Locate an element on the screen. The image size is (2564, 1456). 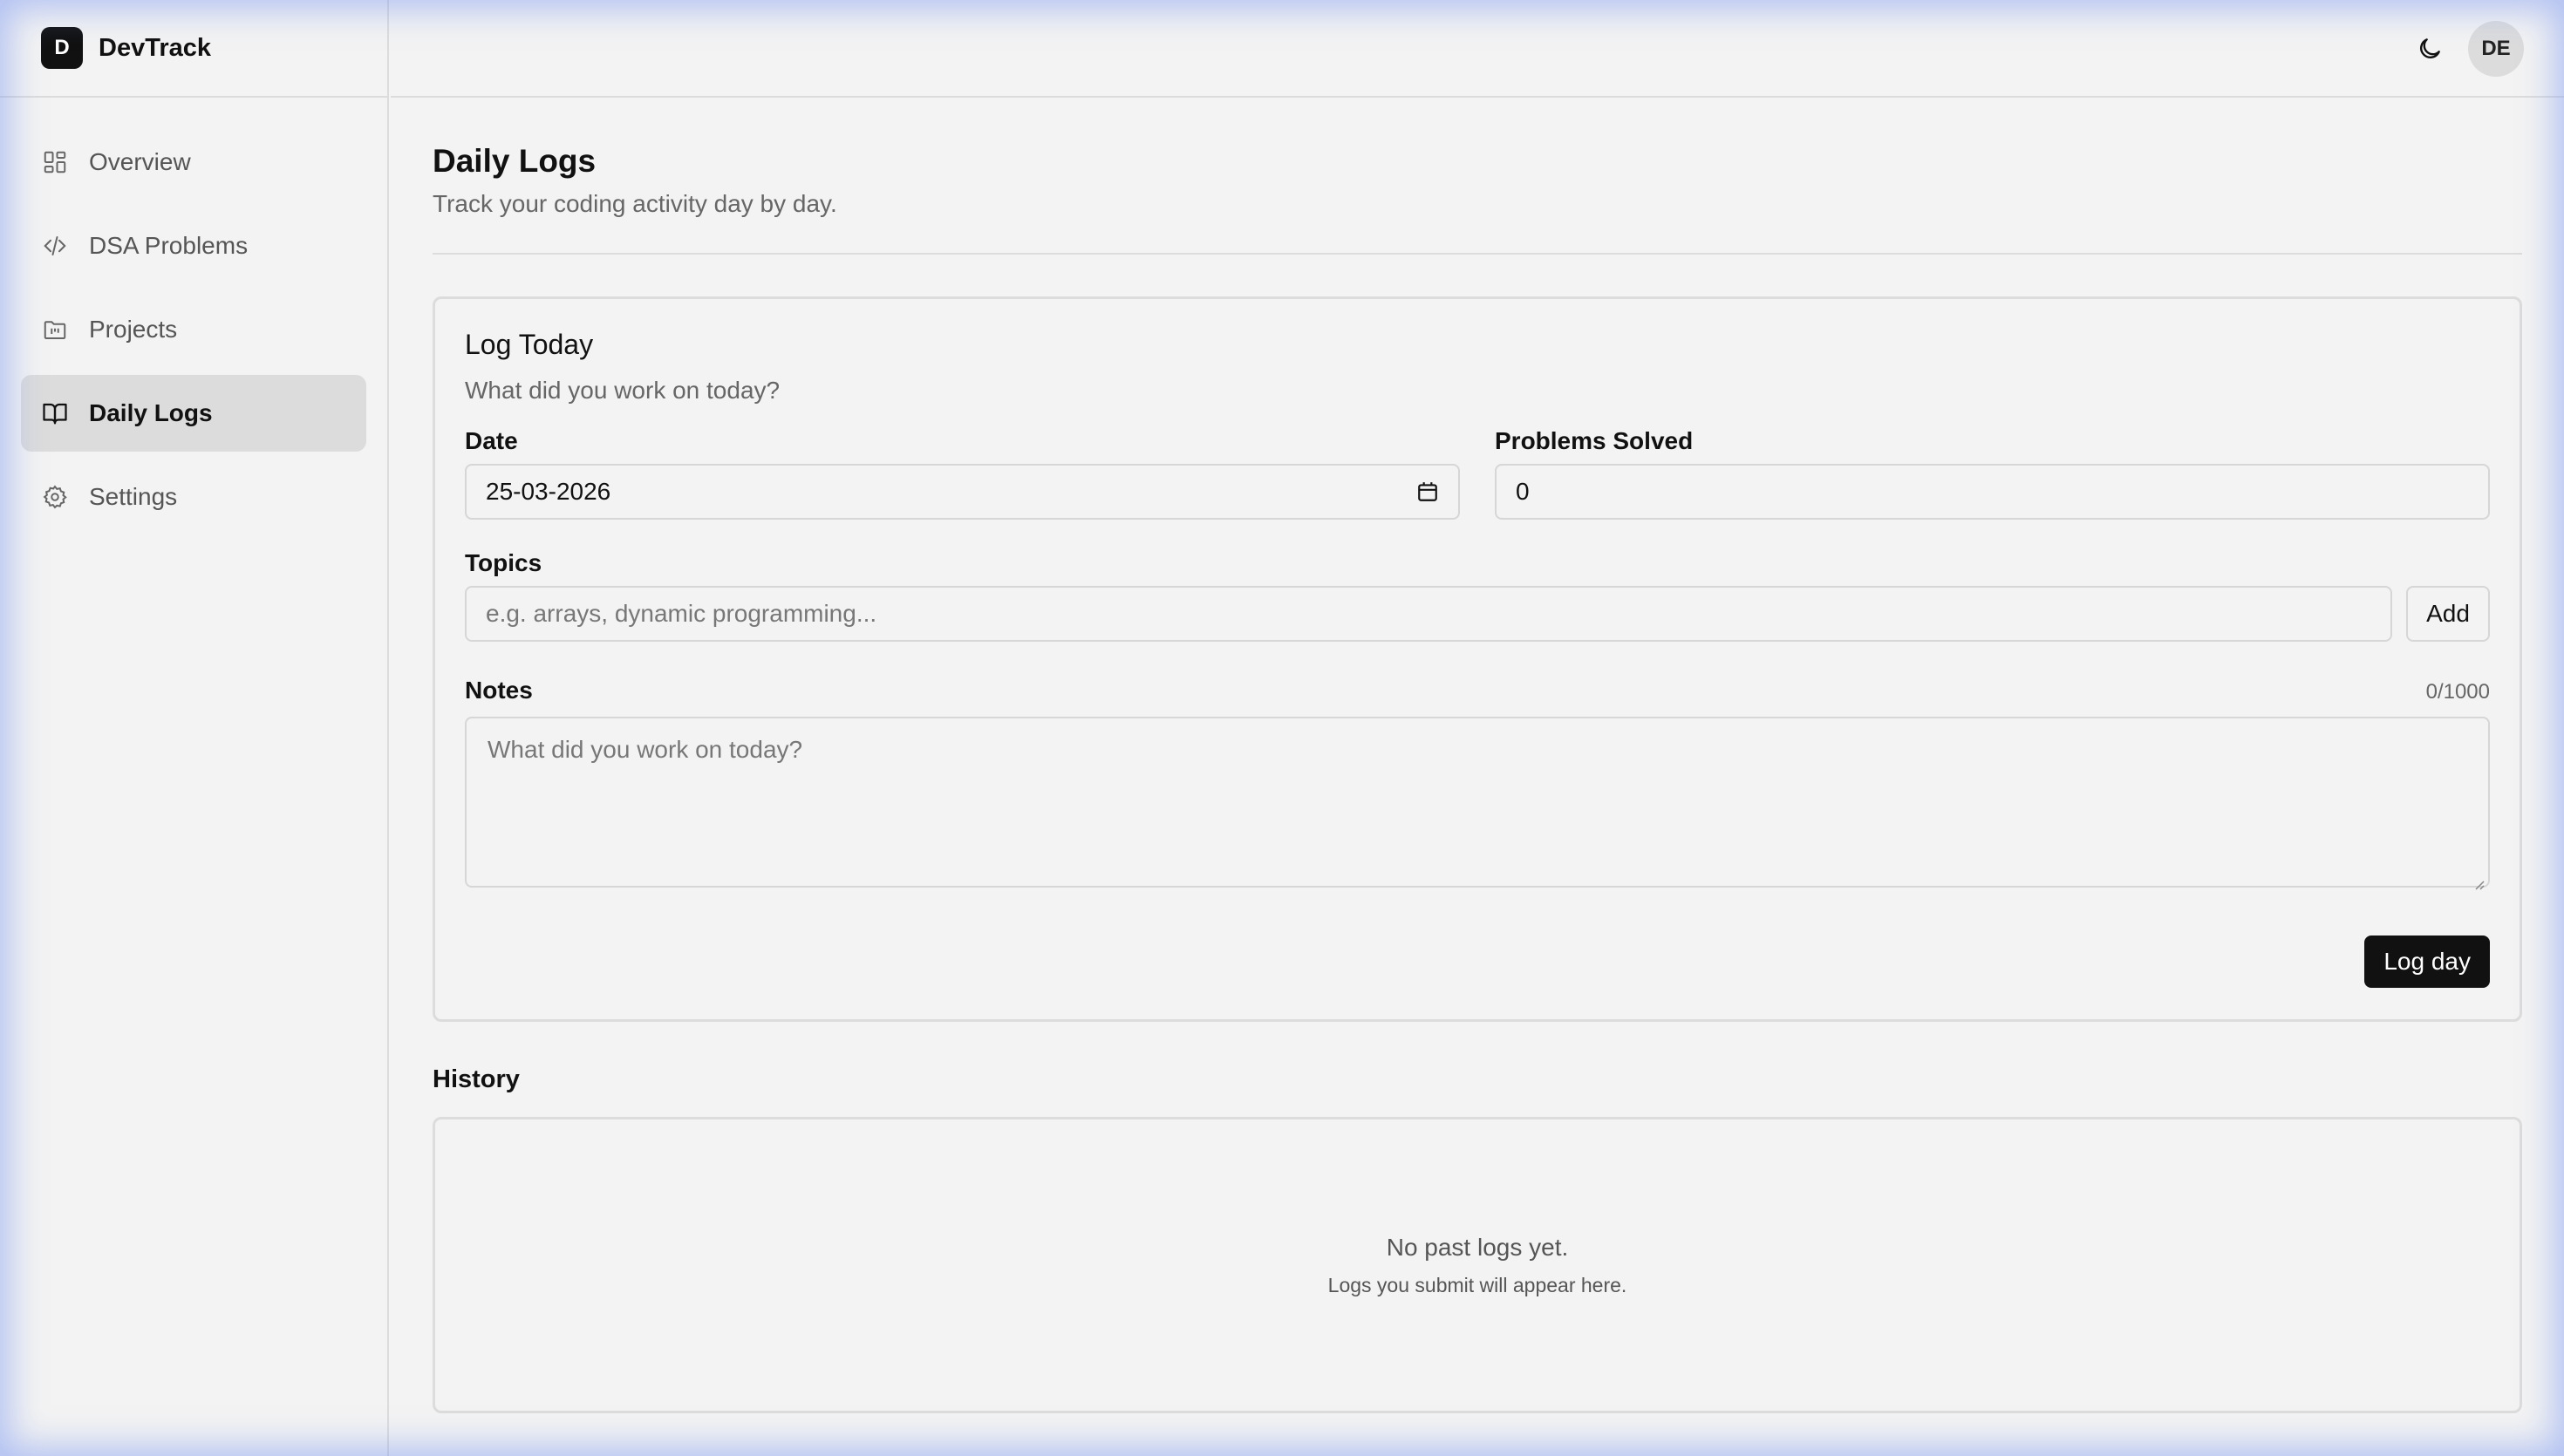
card-subtitle: What did you work on today? is located at coordinates (623, 390).